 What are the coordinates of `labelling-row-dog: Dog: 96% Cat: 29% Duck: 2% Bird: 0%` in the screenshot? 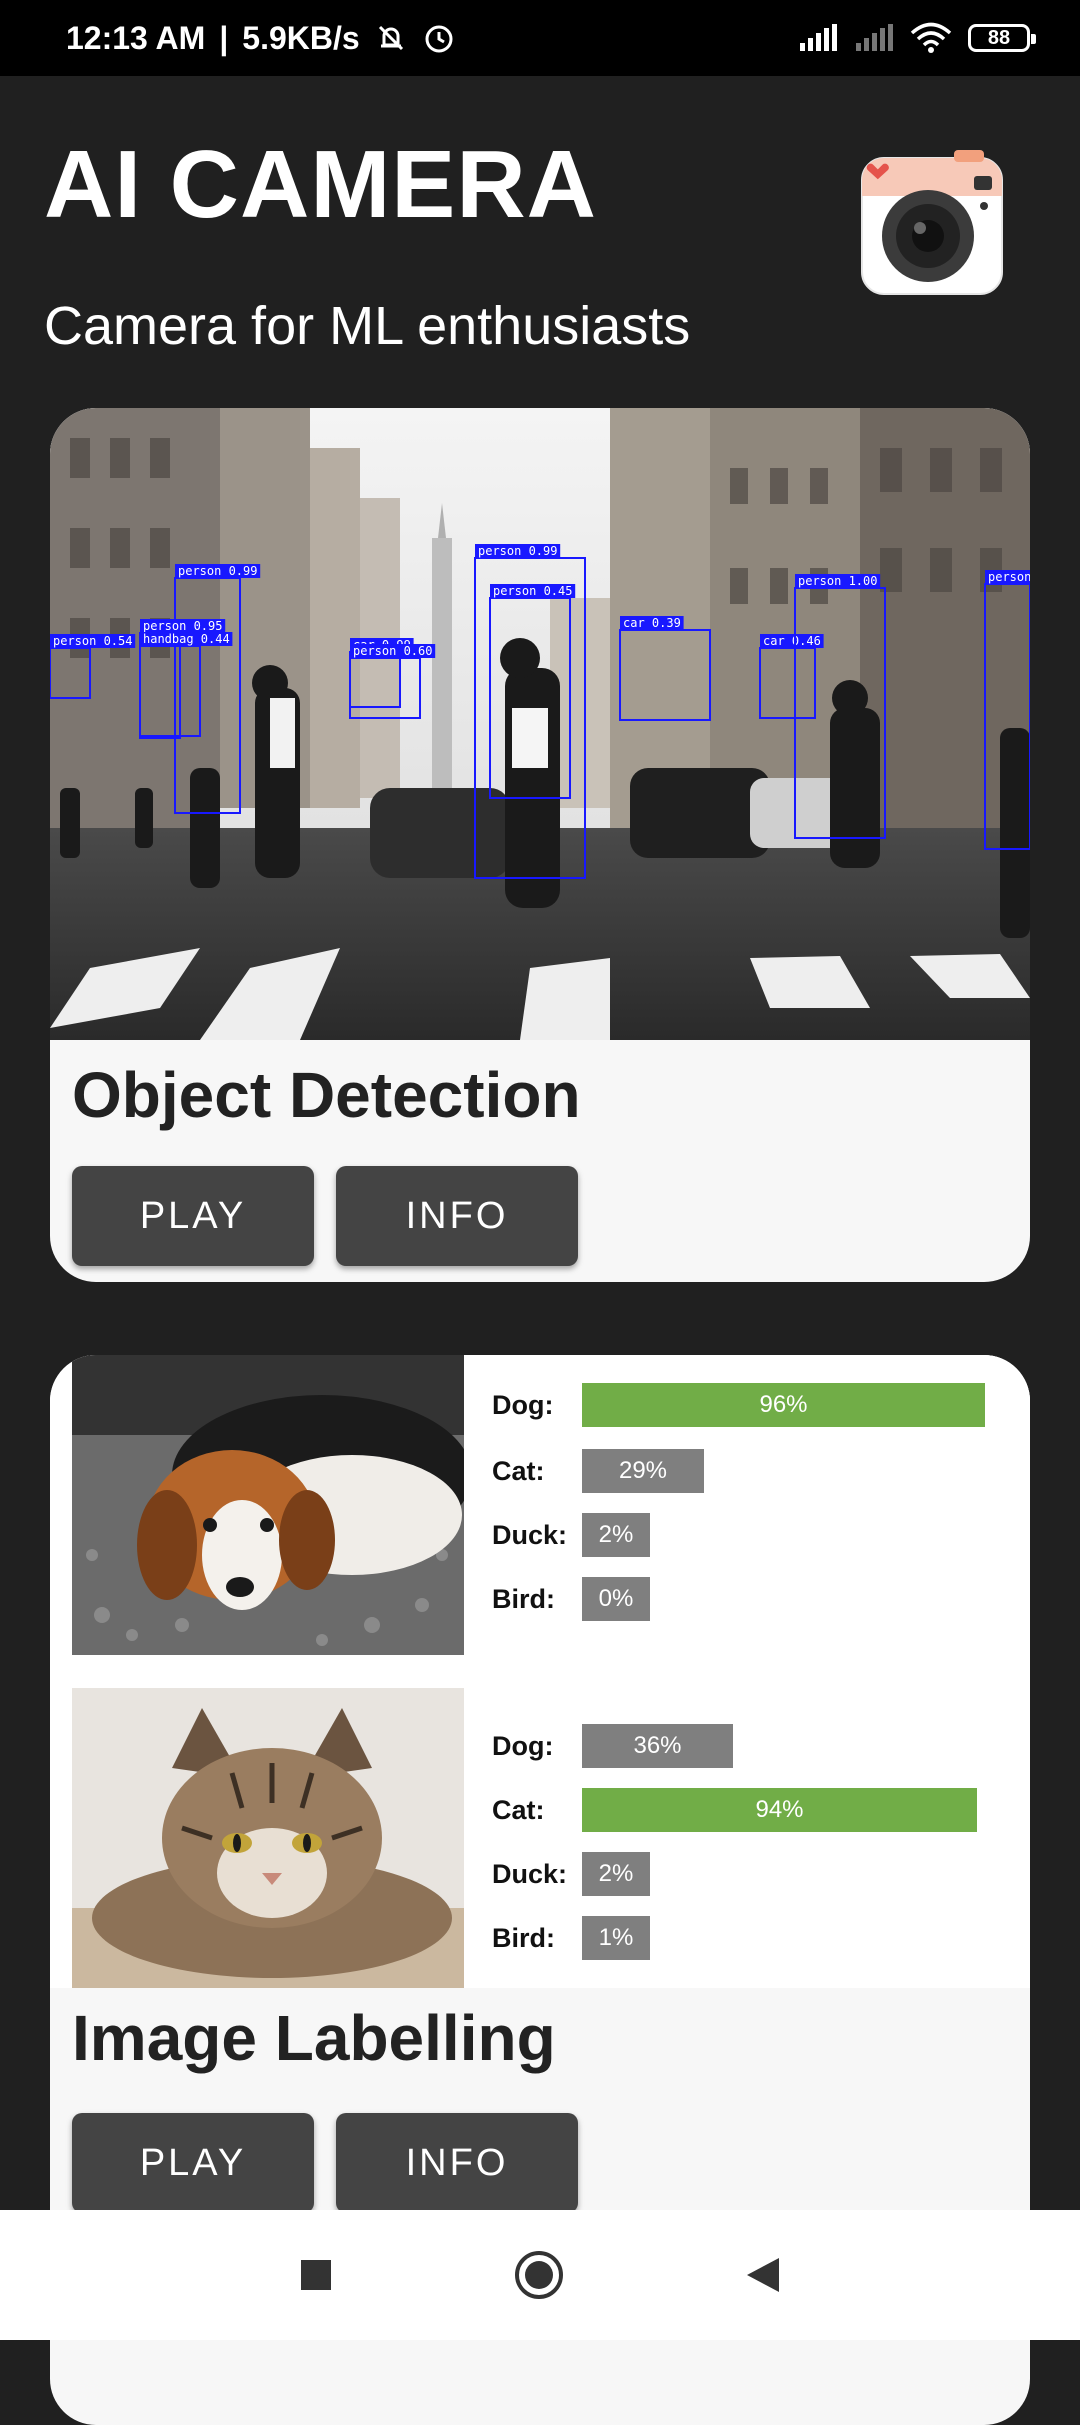 It's located at (551, 1505).